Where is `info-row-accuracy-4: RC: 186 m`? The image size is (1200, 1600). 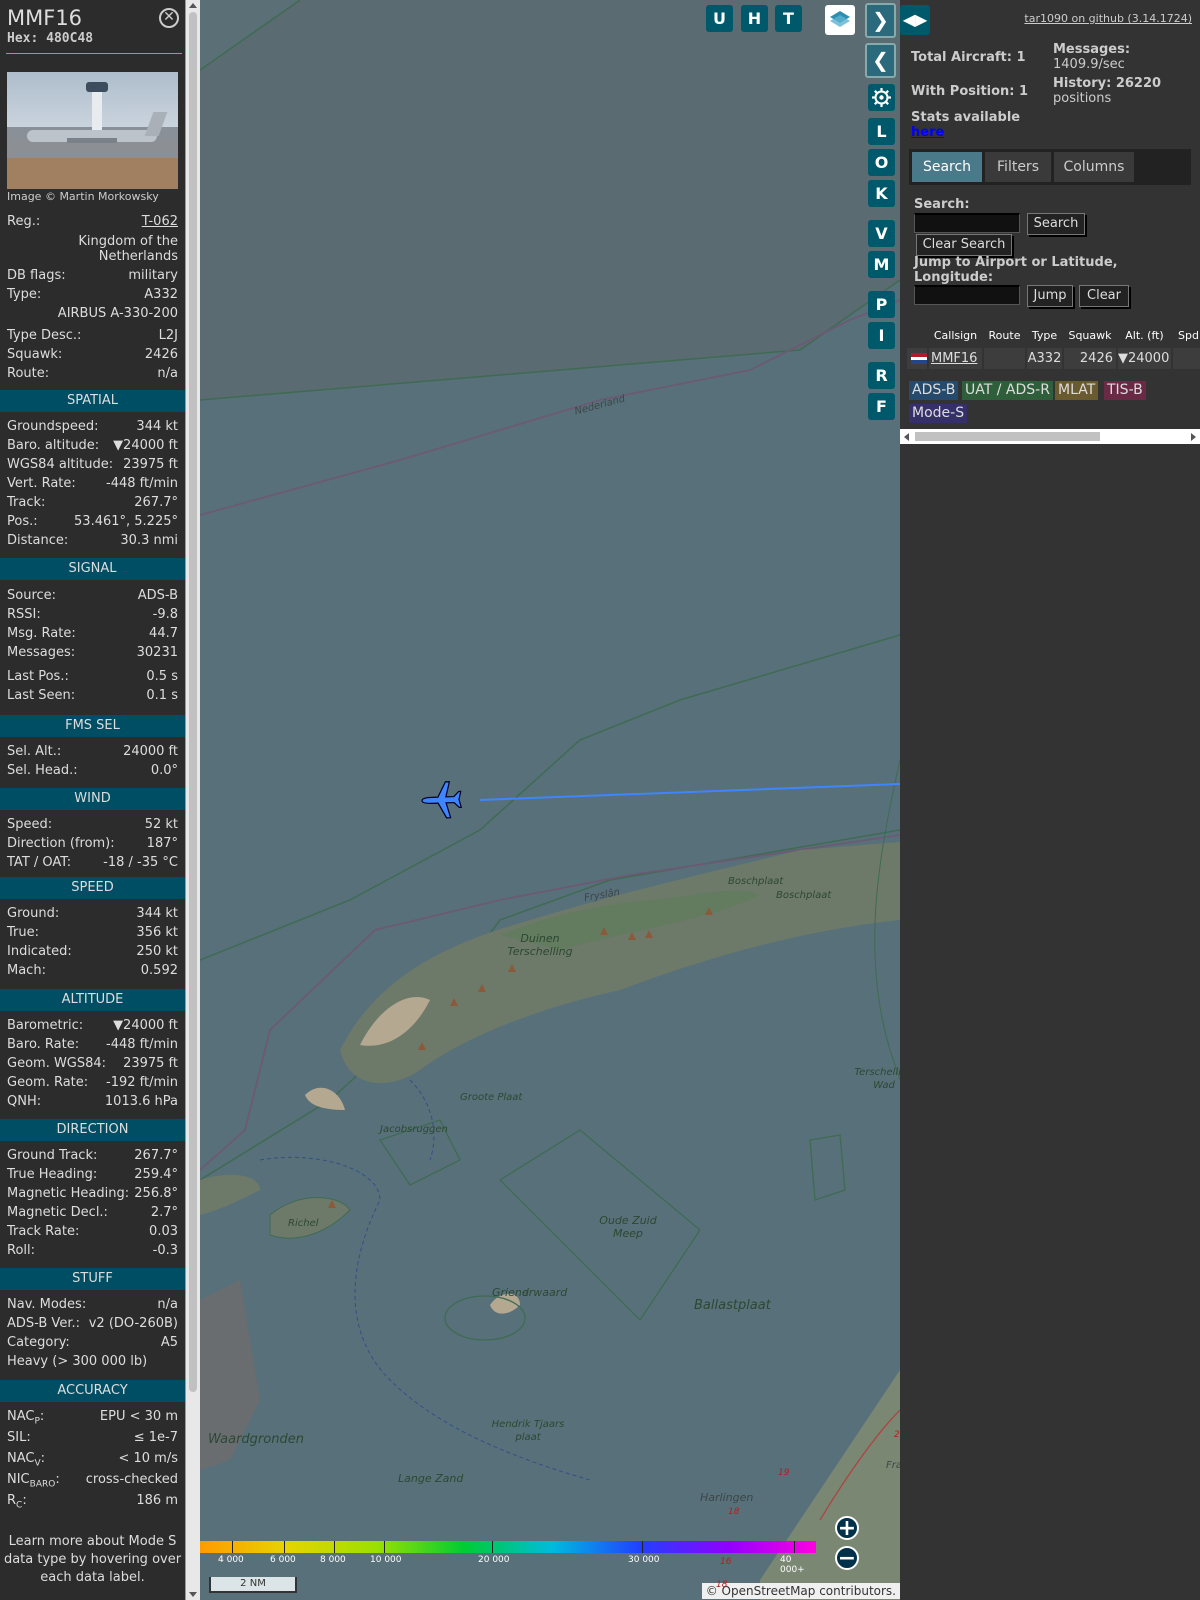 info-row-accuracy-4: RC: 186 m is located at coordinates (92, 1502).